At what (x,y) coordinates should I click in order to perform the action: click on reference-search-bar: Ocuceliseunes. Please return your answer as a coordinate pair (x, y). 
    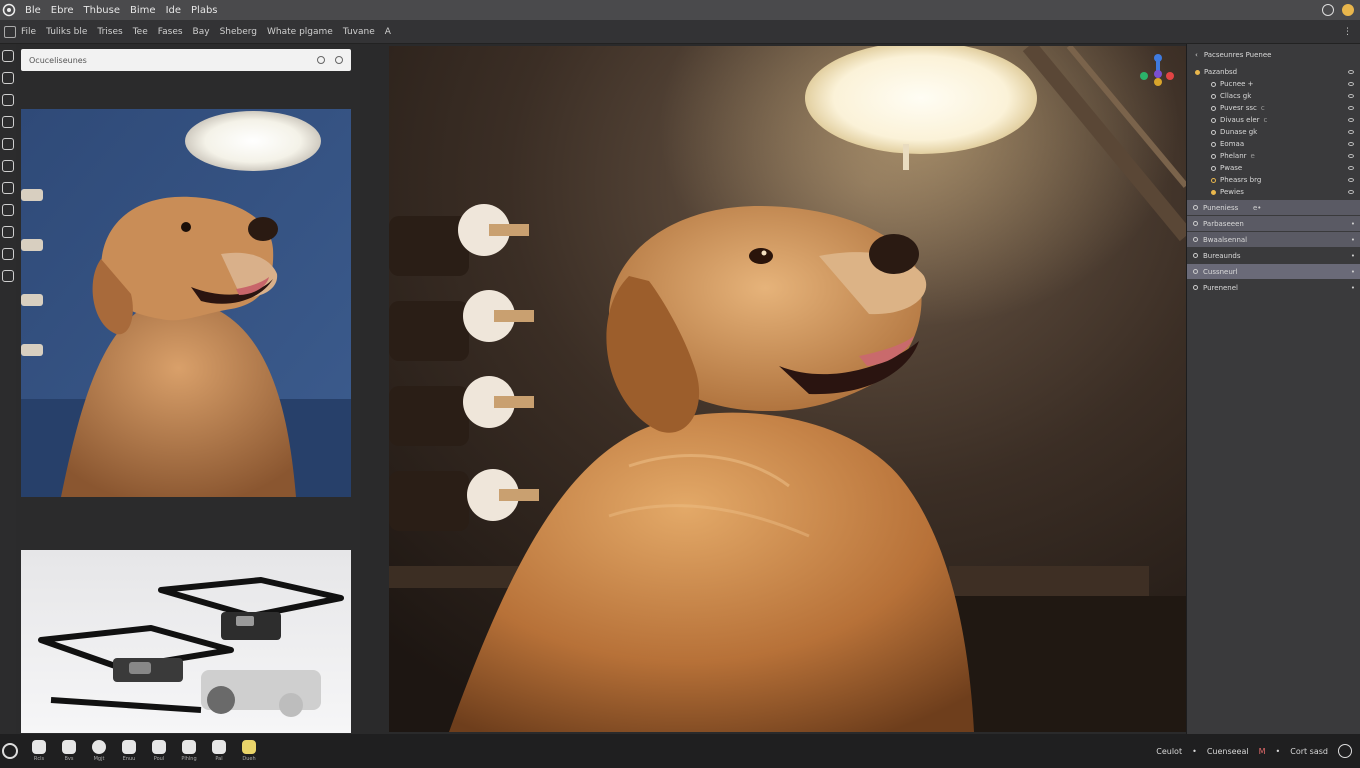
    Looking at the image, I should click on (186, 60).